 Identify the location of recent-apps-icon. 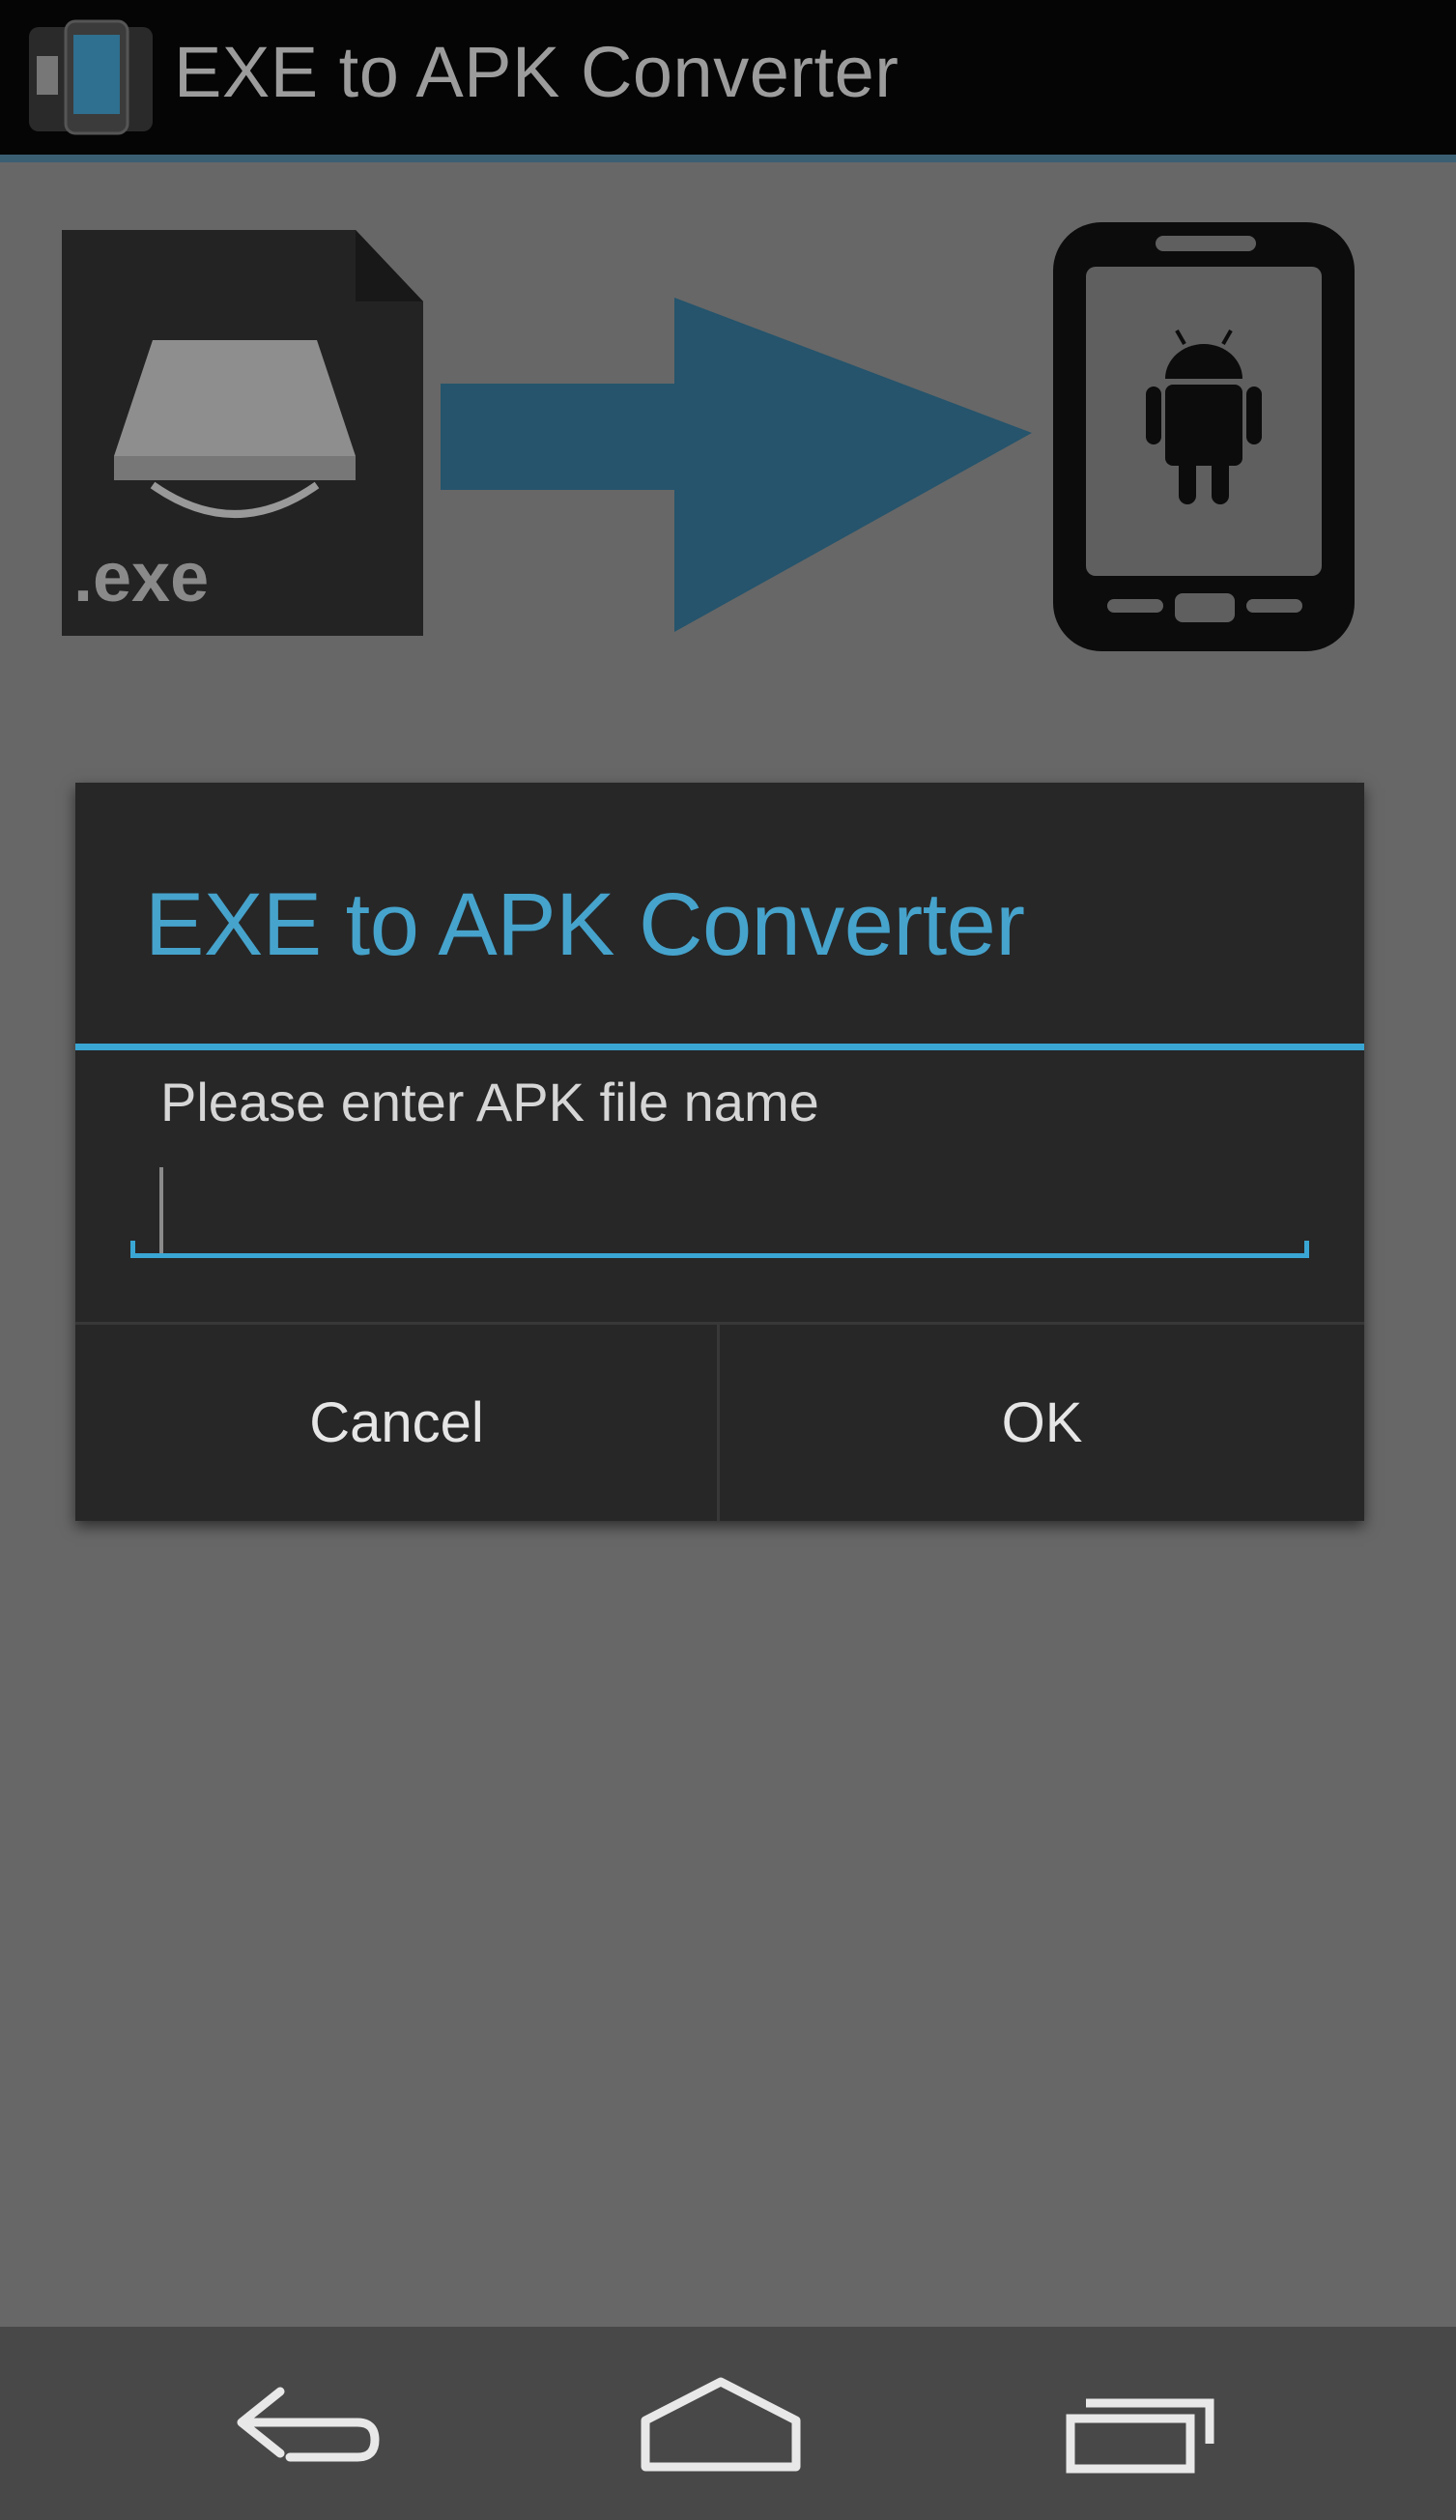
(1140, 2424).